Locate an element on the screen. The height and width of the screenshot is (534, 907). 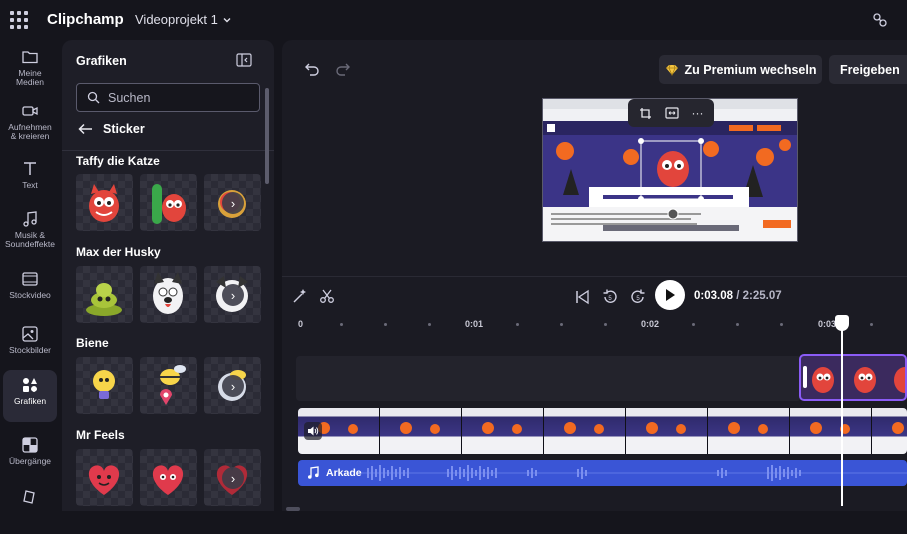
timeline-divider is located at coordinates (594, 276).